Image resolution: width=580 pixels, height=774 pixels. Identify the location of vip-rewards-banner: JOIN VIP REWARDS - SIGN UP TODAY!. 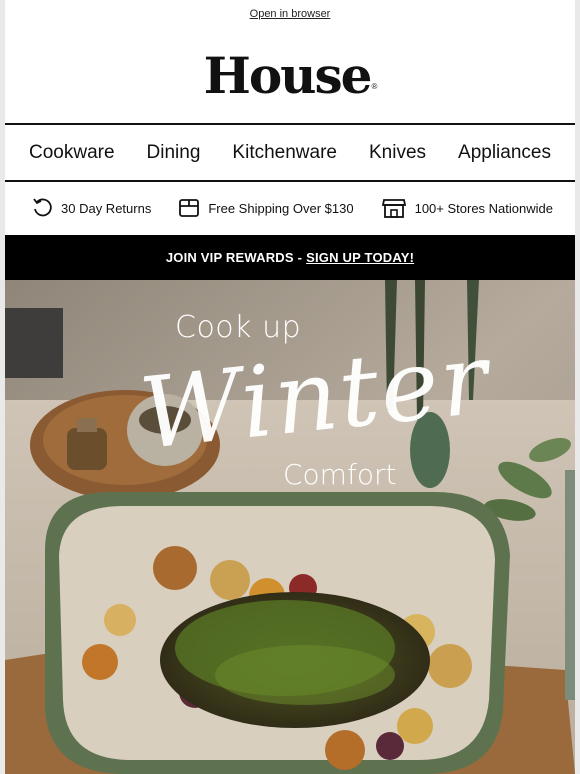
(290, 257).